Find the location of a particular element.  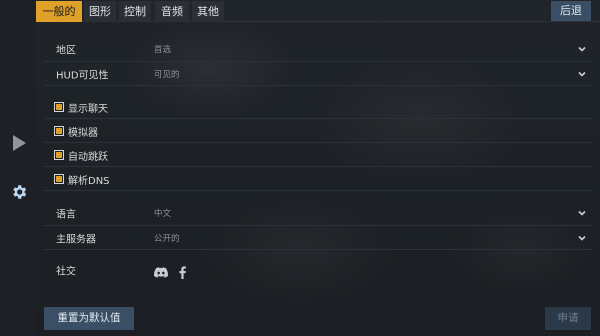

resolve-dns-checkbox is located at coordinates (59, 179).